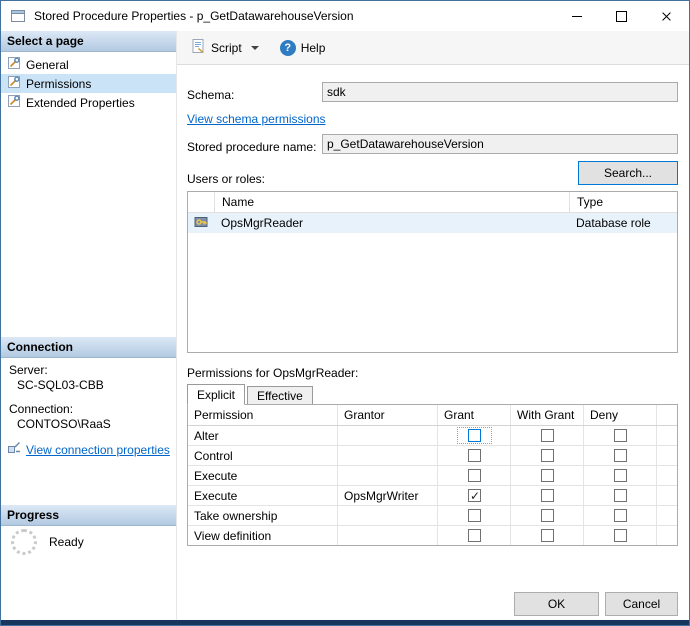  What do you see at coordinates (60, 385) in the screenshot?
I see `server-value: SC-SQL03-CBB` at bounding box center [60, 385].